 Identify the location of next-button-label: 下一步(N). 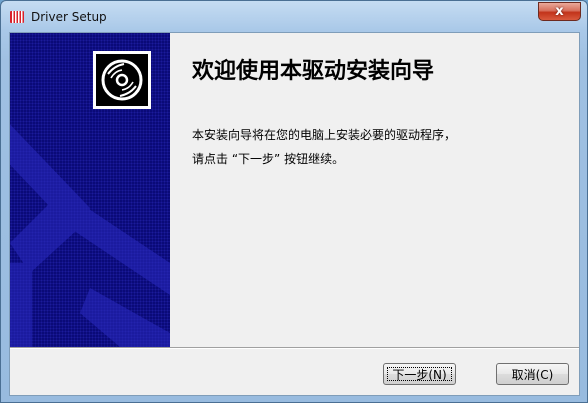
(419, 374).